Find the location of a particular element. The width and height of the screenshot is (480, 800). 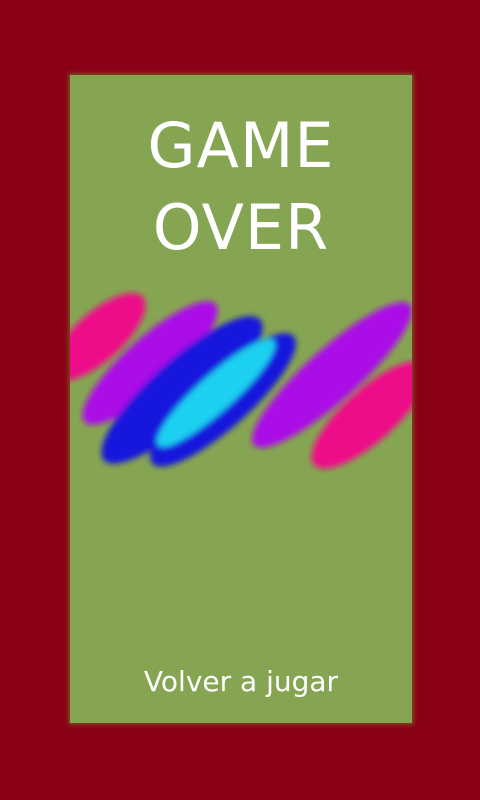

game-over-title-line1: GAME is located at coordinates (241, 145).